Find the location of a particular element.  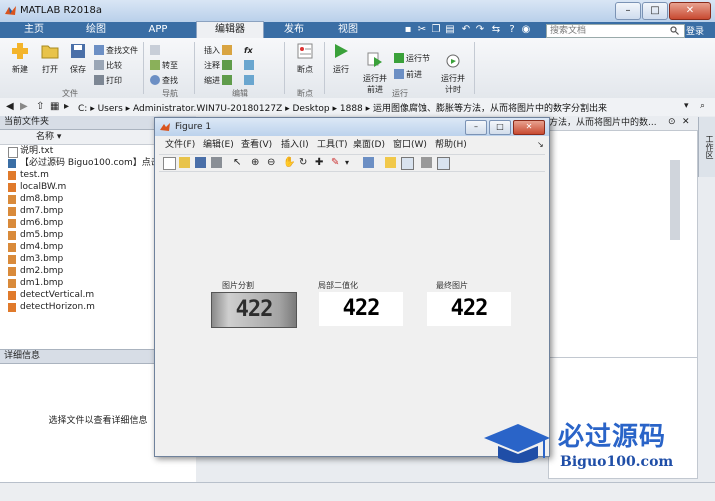

file-name: dm6.bmp is located at coordinates (42, 223).